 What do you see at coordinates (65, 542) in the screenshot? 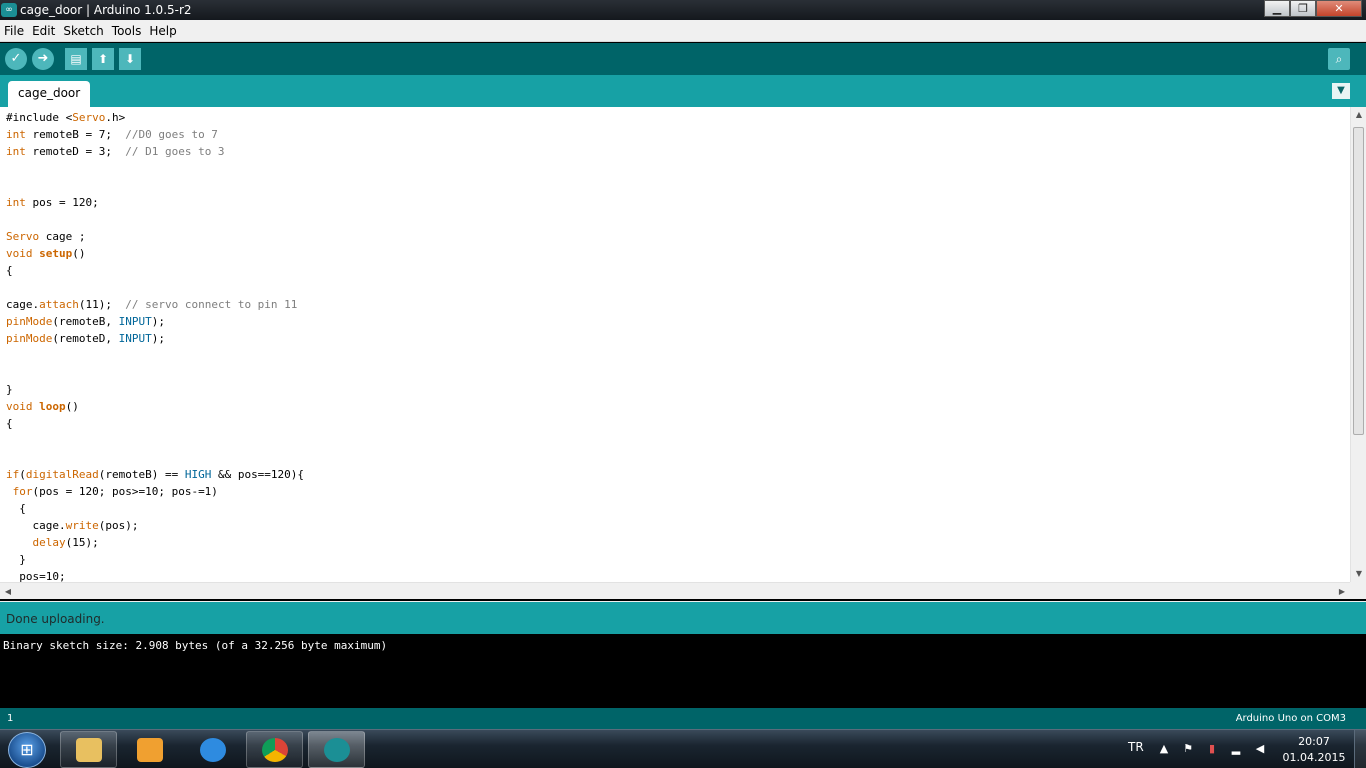
I see `code-line: delay(15);` at bounding box center [65, 542].